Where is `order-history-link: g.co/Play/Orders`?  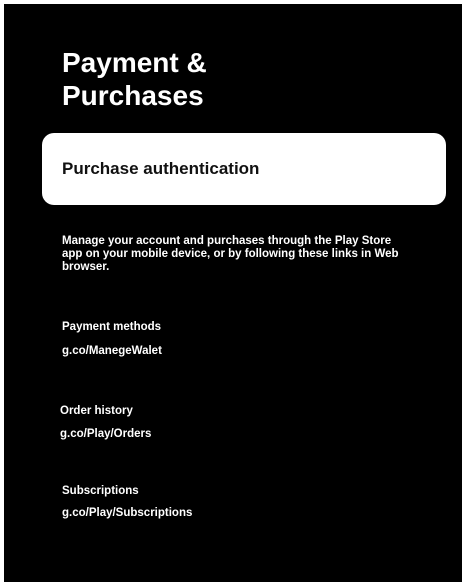
order-history-link: g.co/Play/Orders is located at coordinates (106, 434).